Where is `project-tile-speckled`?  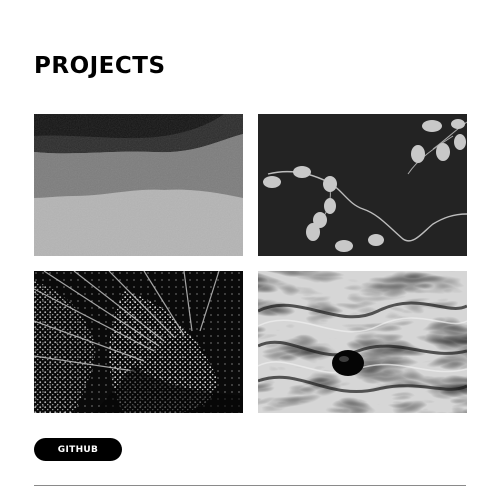 project-tile-speckled is located at coordinates (138, 342).